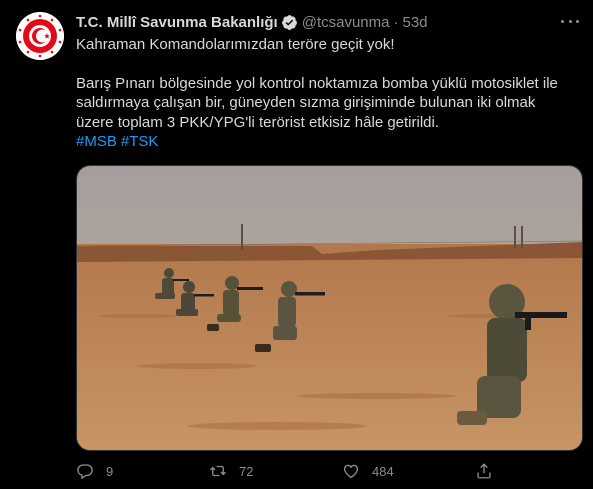 The image size is (593, 489). I want to click on more-icon, so click(570, 21).